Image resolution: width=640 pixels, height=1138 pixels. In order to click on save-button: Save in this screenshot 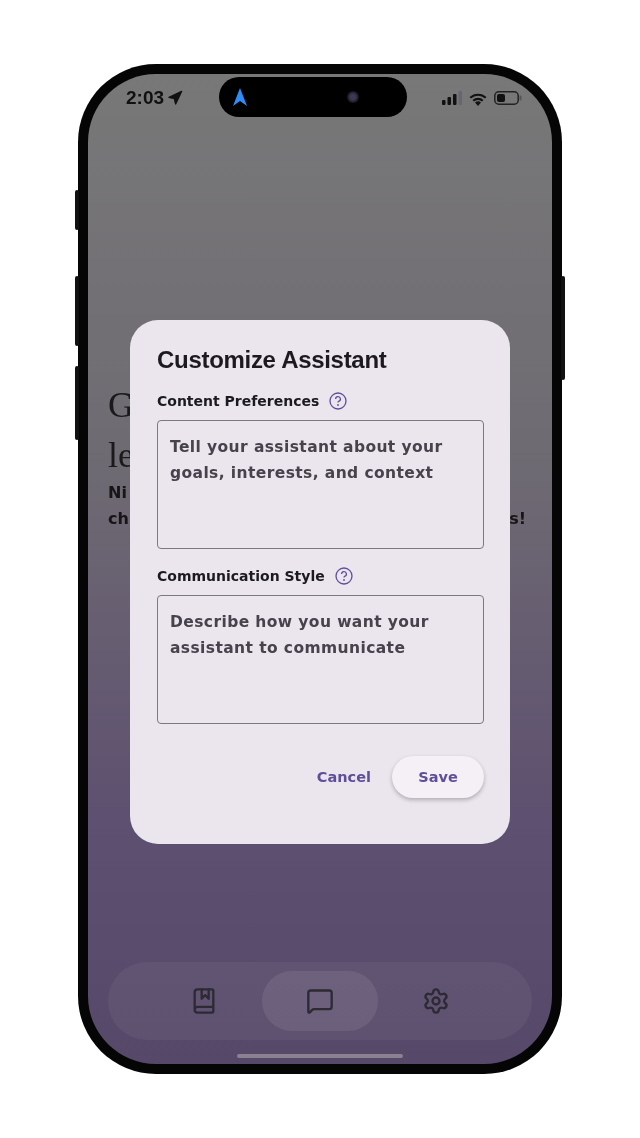, I will do `click(438, 777)`.